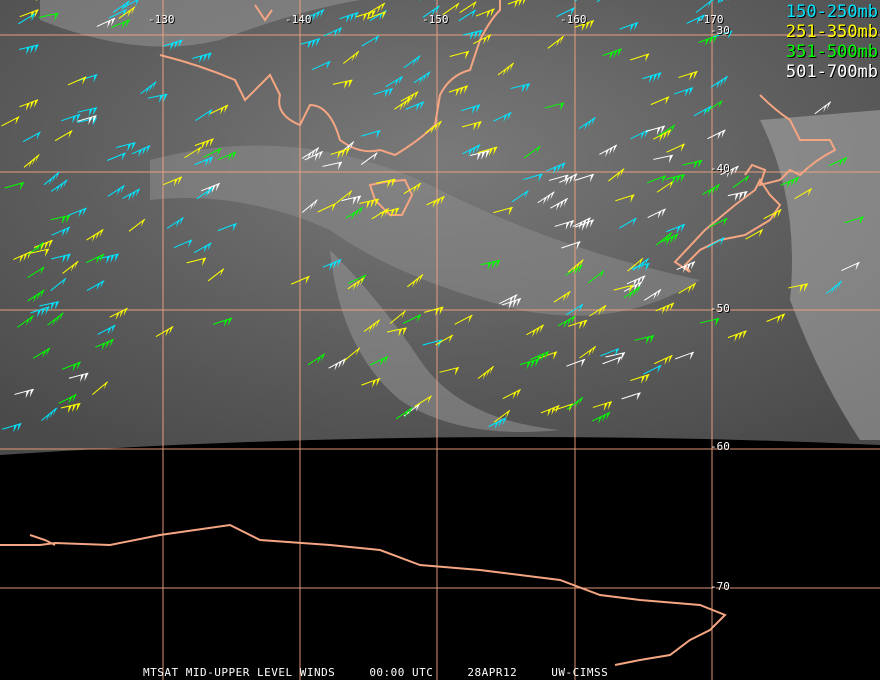 The height and width of the screenshot is (680, 880). I want to click on lat-label: -40, so click(720, 168).